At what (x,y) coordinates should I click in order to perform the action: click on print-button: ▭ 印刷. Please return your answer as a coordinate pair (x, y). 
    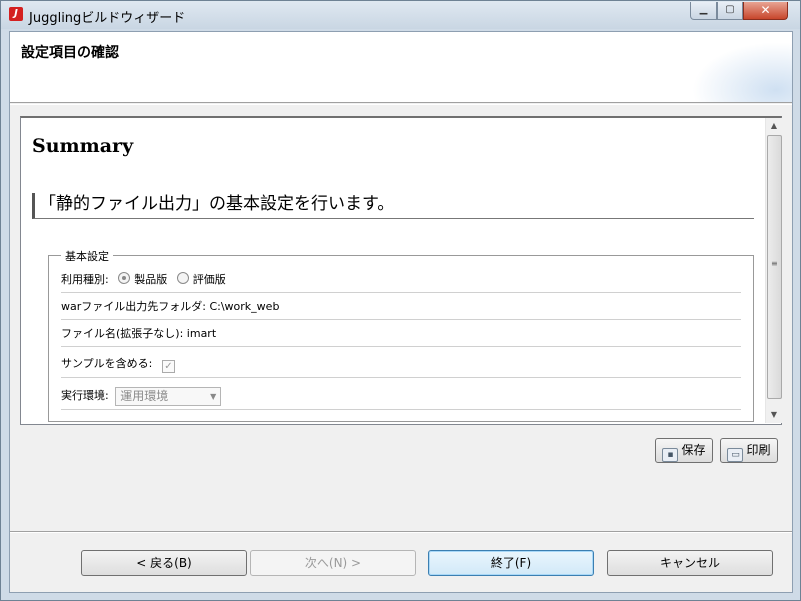
    Looking at the image, I should click on (749, 450).